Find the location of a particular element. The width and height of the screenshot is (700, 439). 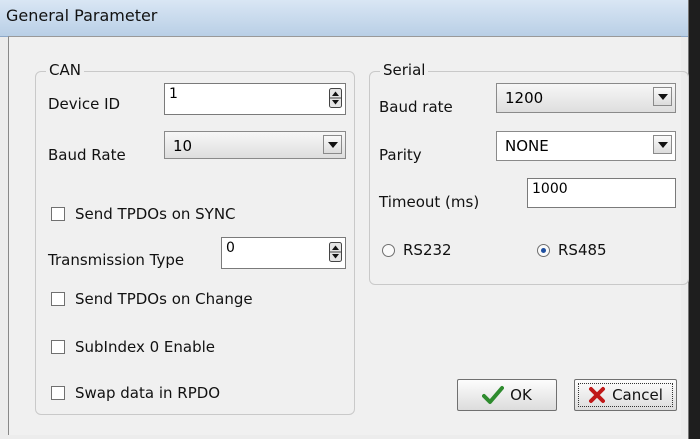

red-x-icon is located at coordinates (597, 395).